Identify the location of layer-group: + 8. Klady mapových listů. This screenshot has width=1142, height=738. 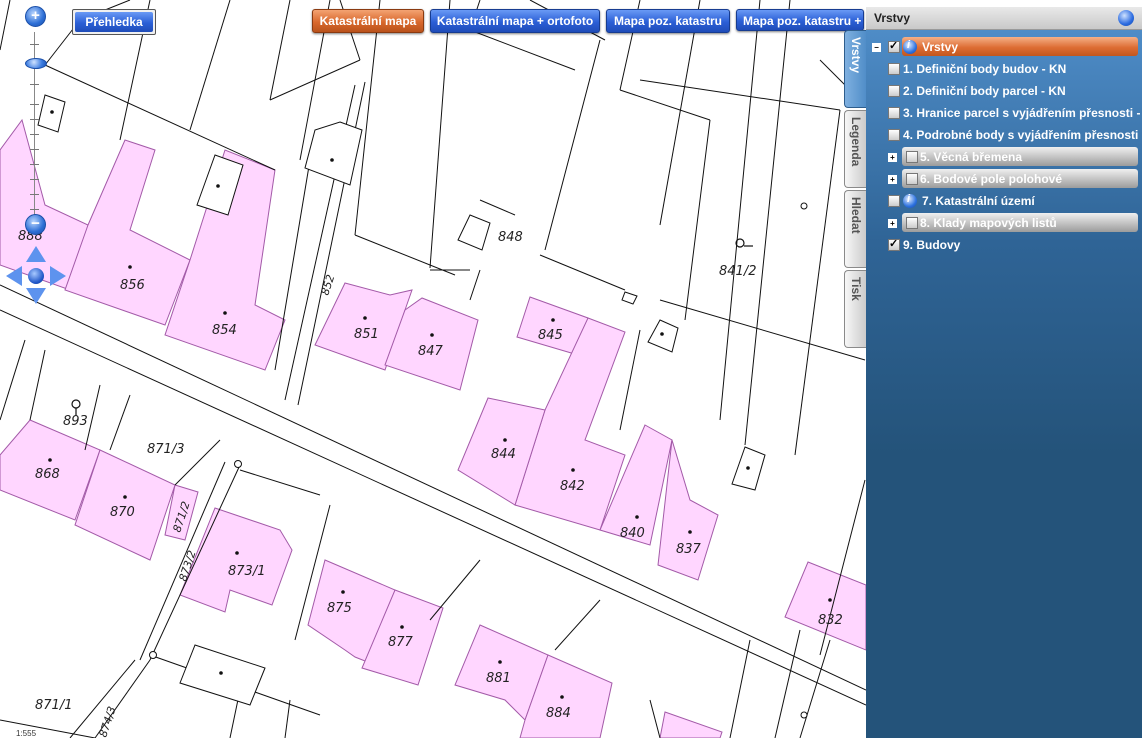
(1004, 223).